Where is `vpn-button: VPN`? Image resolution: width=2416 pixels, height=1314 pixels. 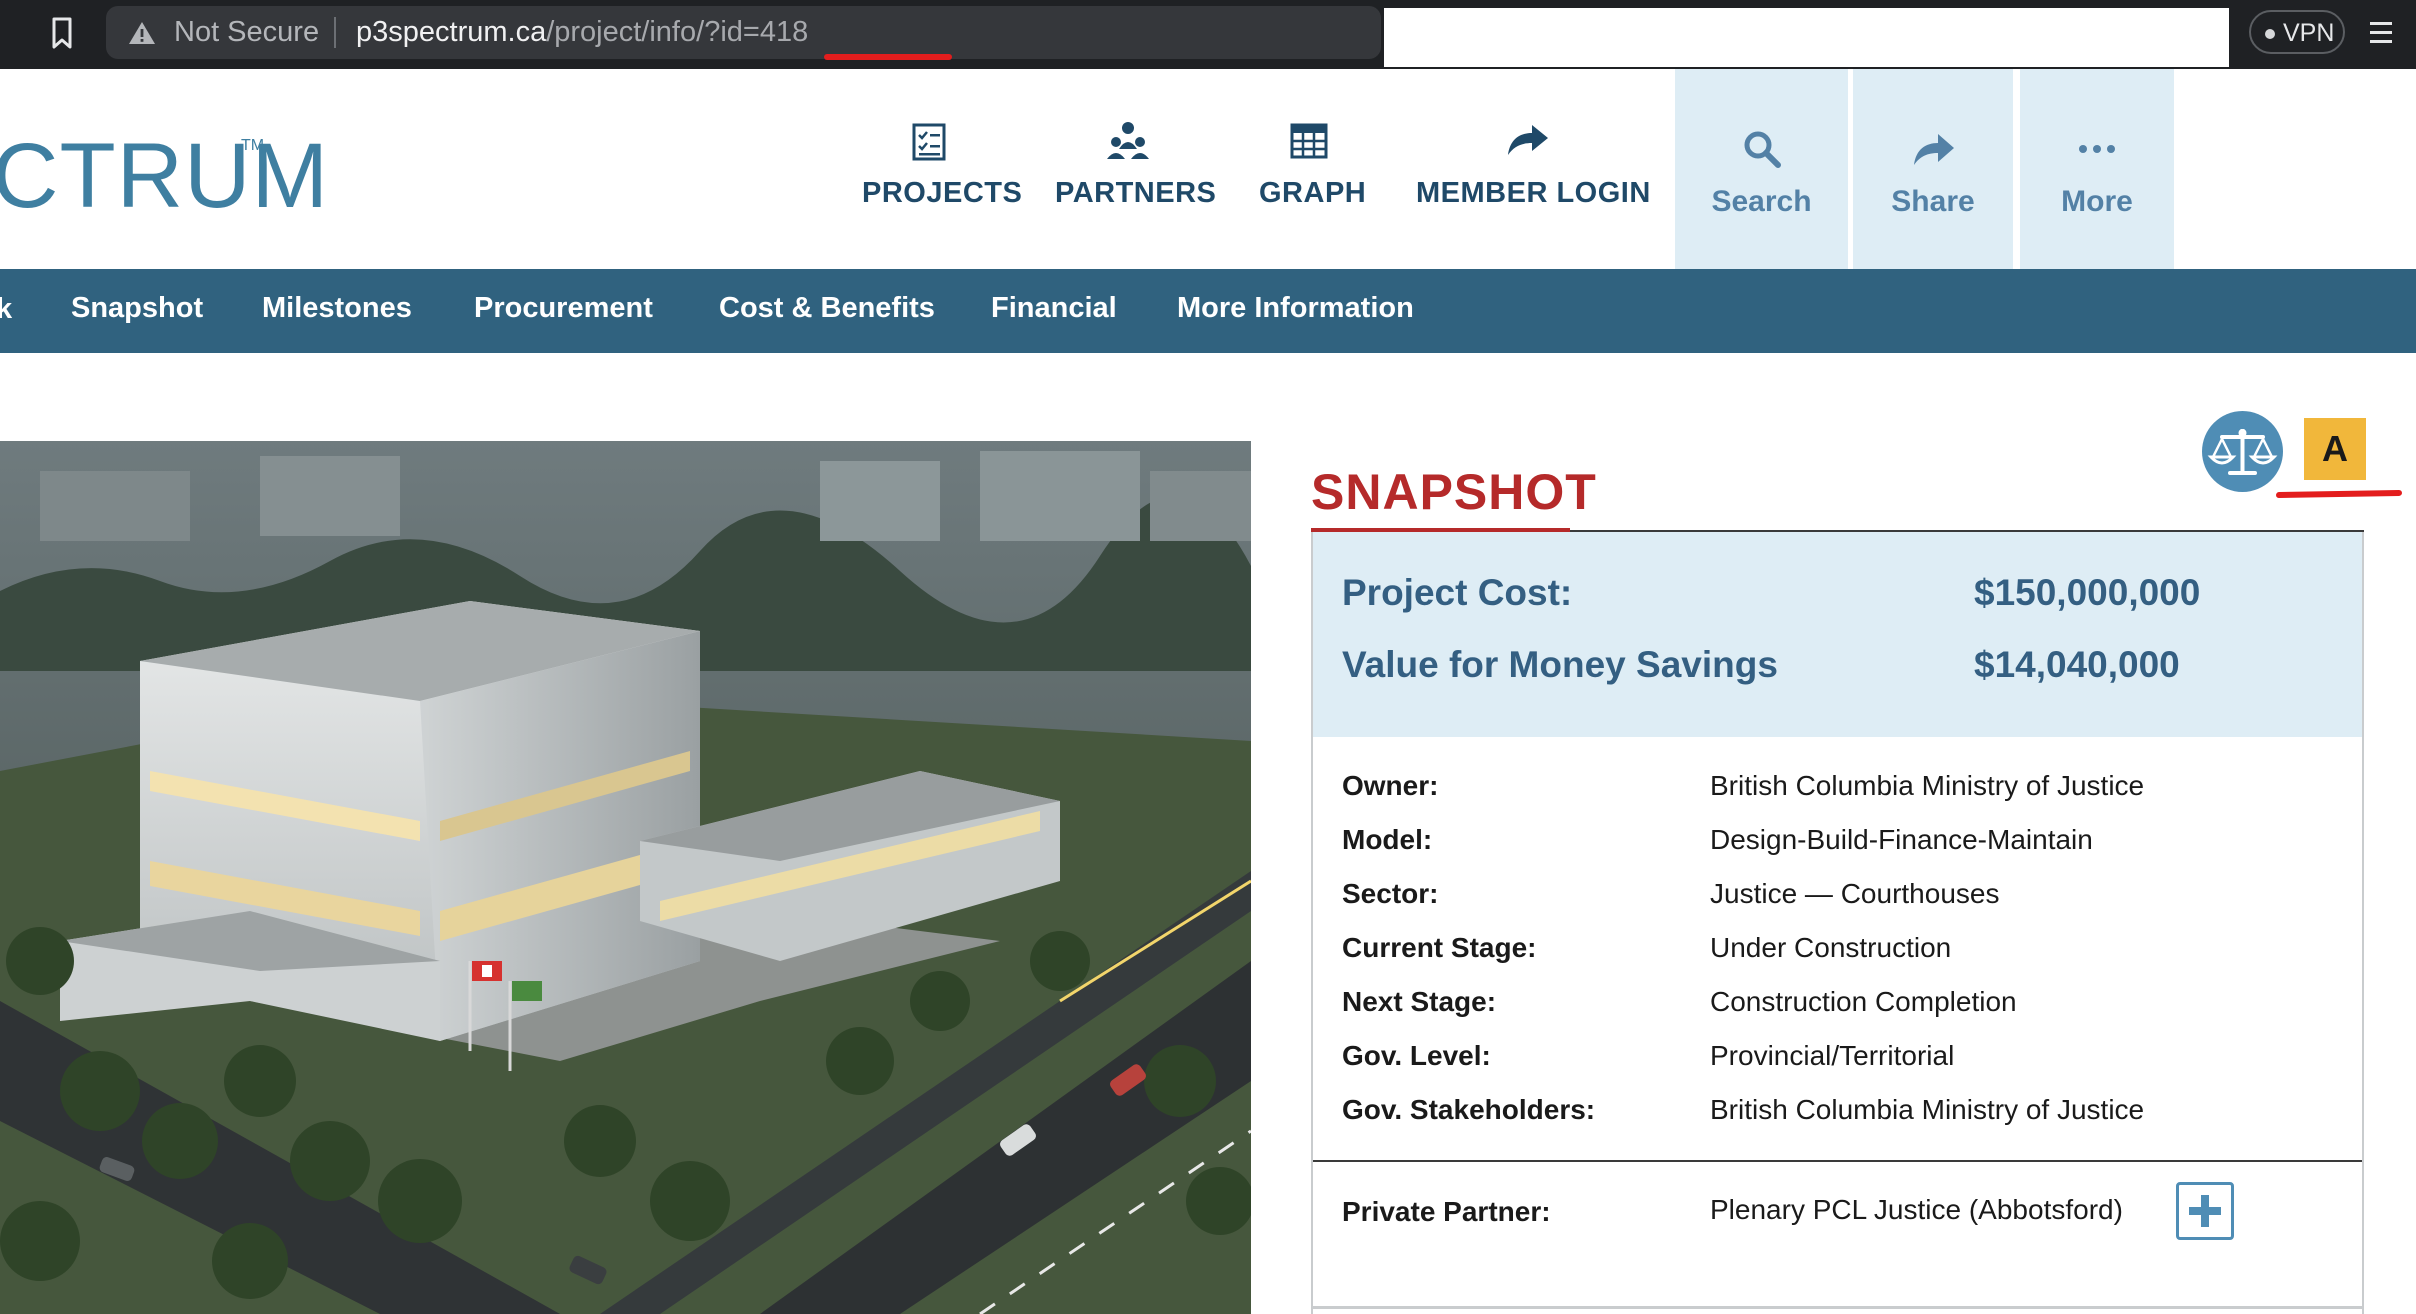
vpn-button: VPN is located at coordinates (2297, 32).